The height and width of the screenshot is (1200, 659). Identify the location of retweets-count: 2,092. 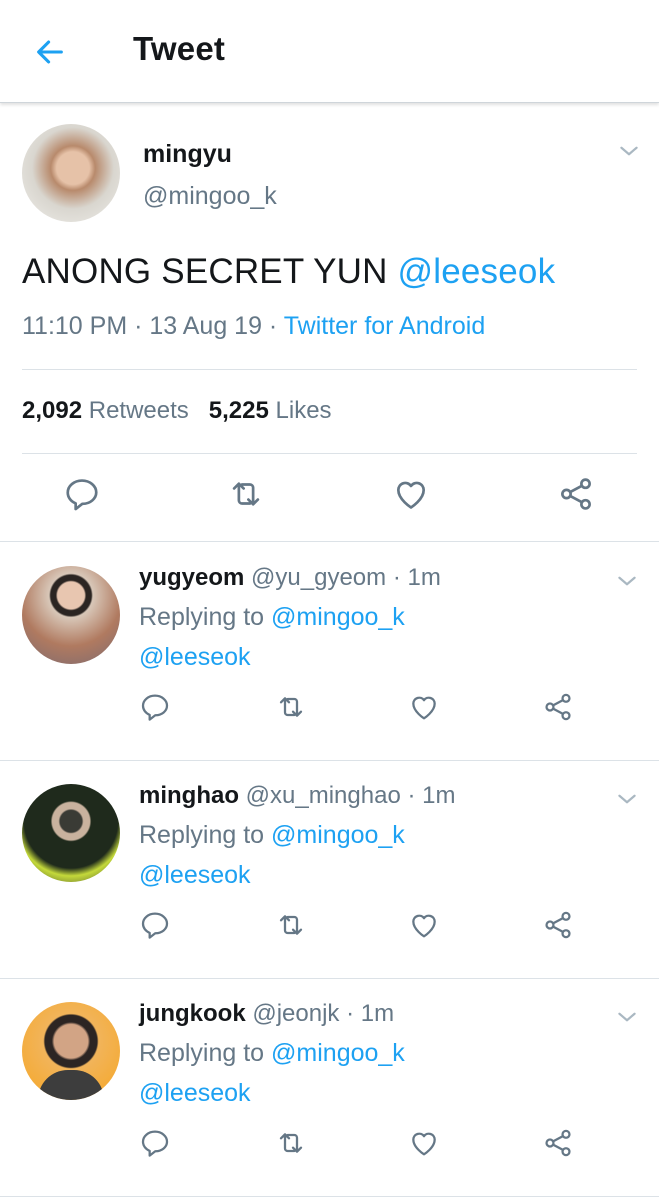
(52, 410).